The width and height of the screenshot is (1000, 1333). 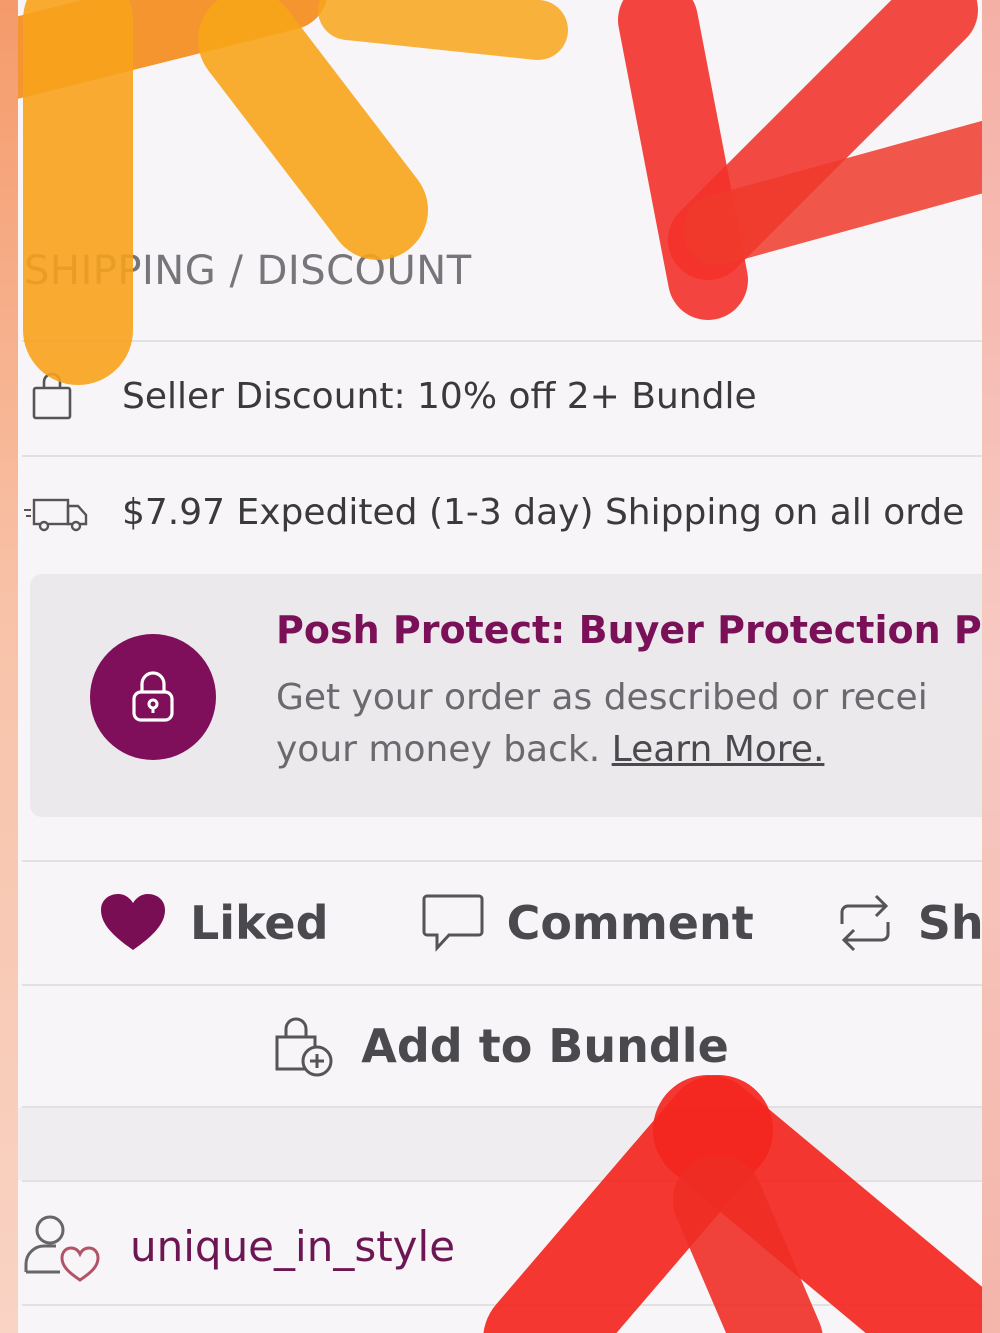 I want to click on seller-username: unique_in_style, so click(x=293, y=1246).